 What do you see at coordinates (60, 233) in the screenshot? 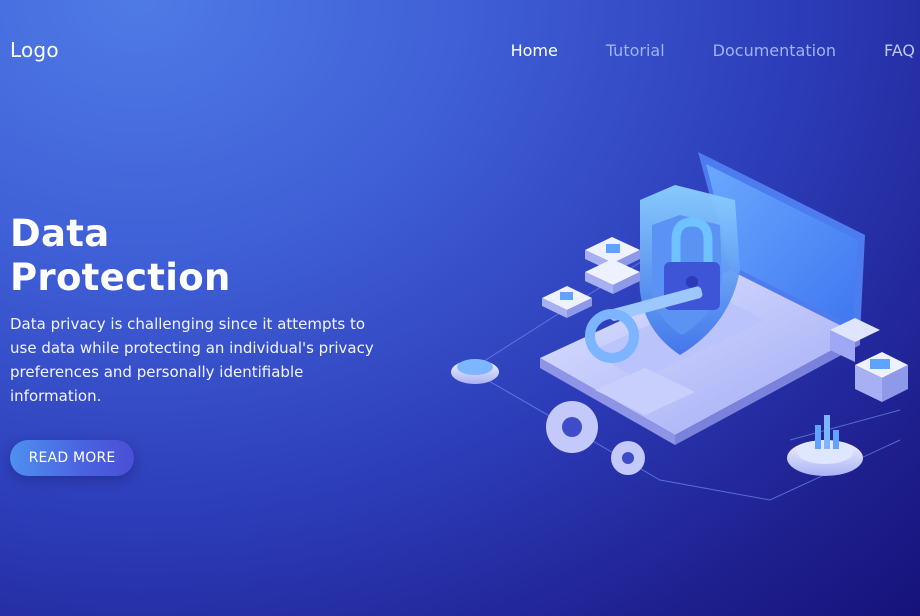
I see `hero-title-line1: Data` at bounding box center [60, 233].